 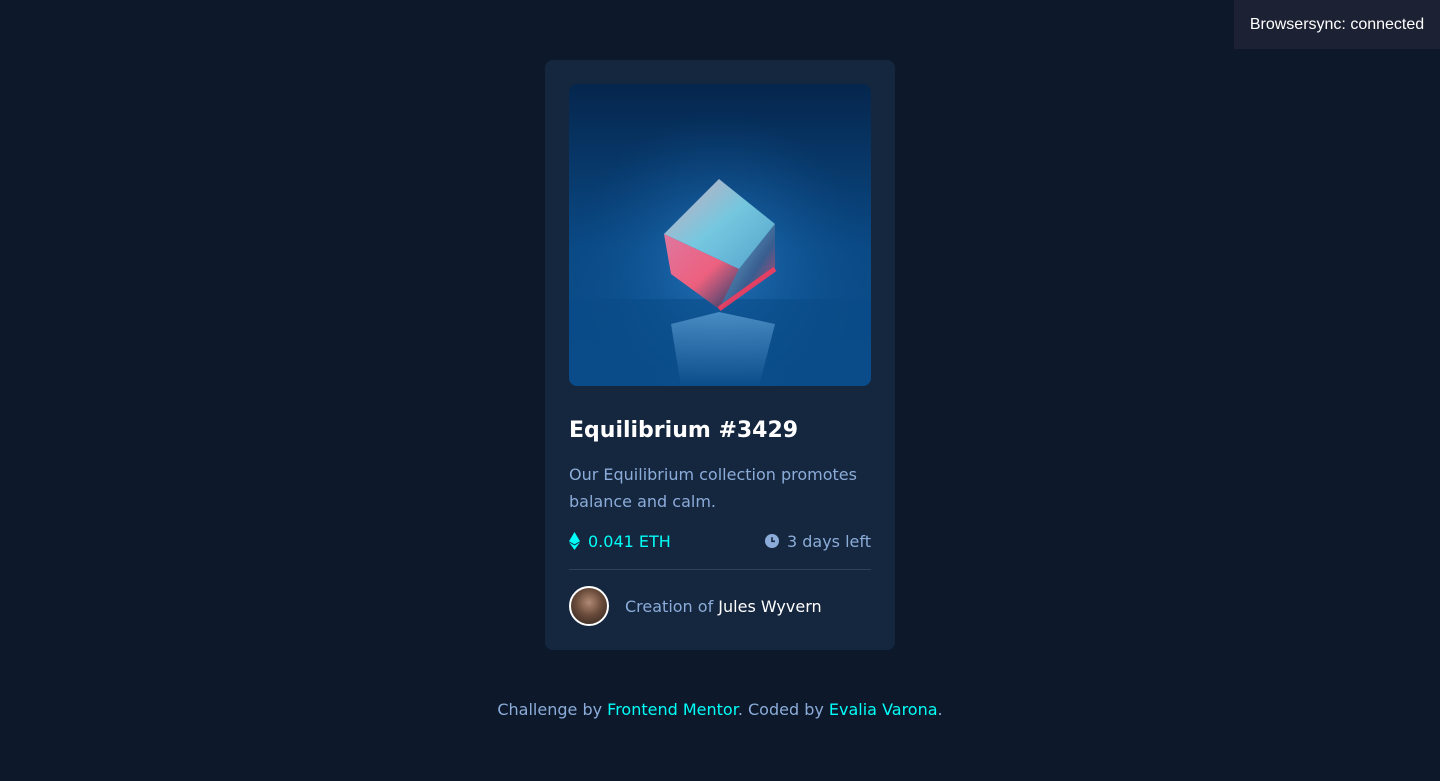 I want to click on frontend-mentor-link: Frontend Mentor, so click(x=672, y=709).